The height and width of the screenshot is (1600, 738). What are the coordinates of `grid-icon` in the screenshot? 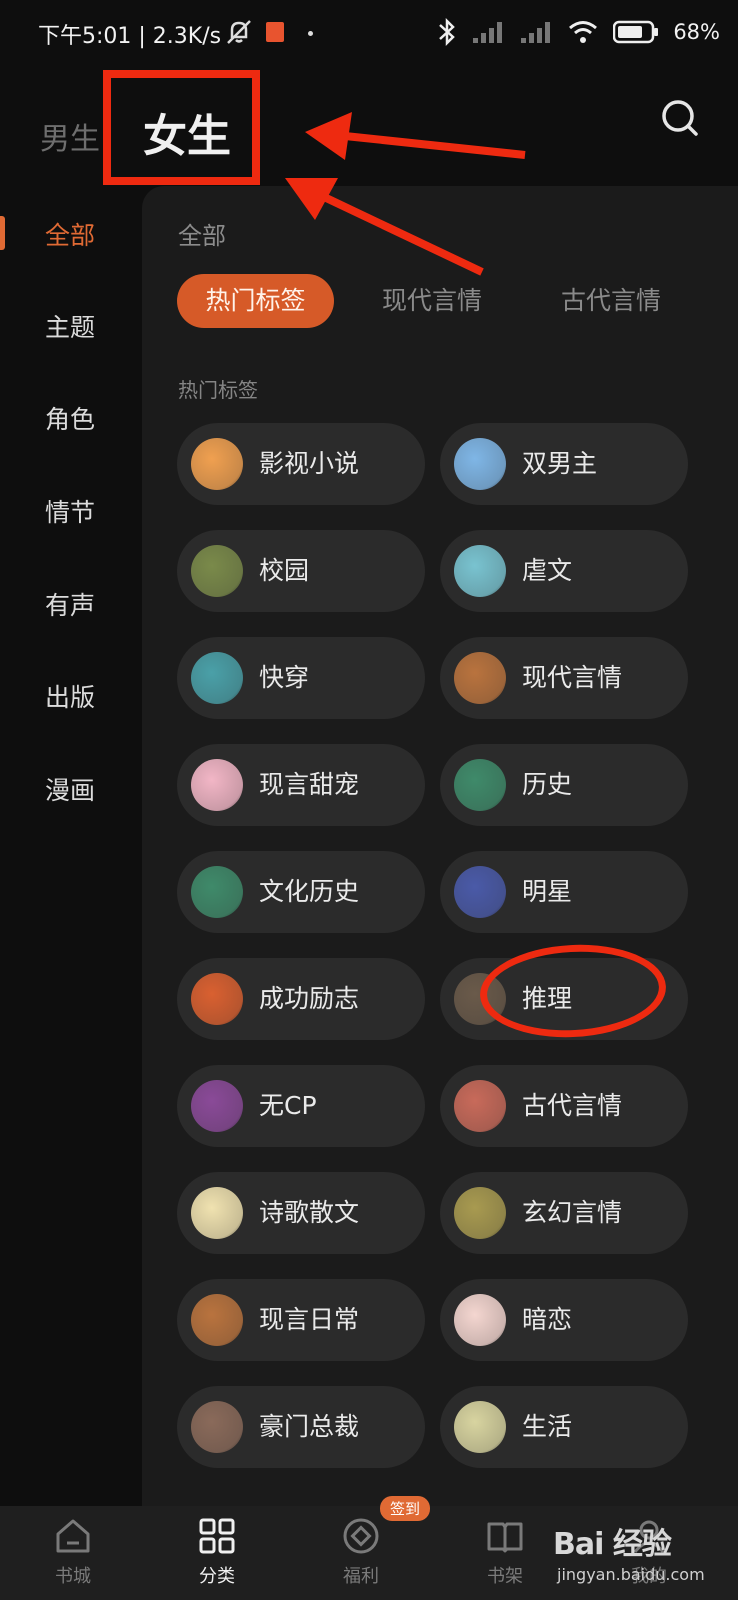 It's located at (217, 1536).